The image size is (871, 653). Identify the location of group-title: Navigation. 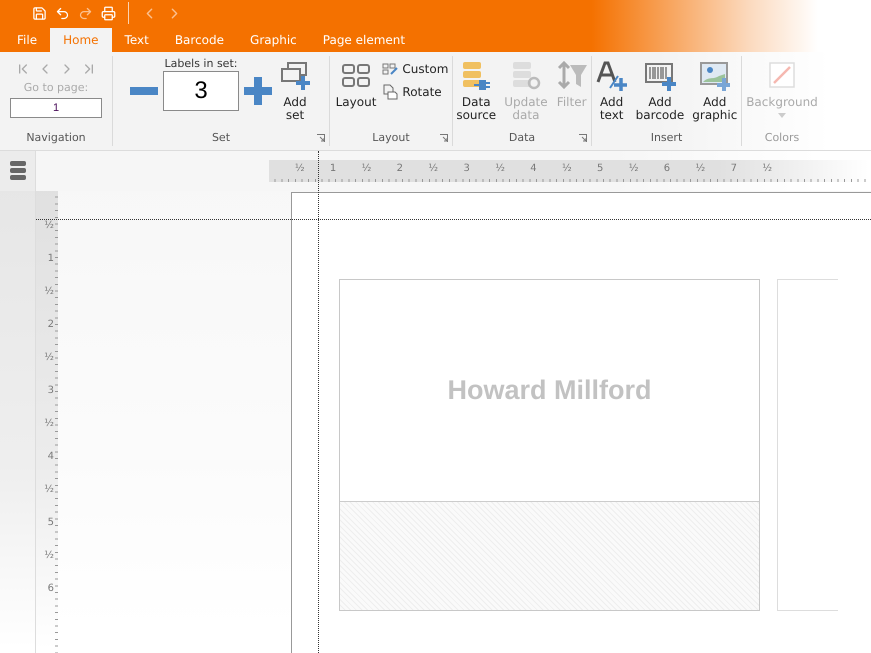
(56, 137).